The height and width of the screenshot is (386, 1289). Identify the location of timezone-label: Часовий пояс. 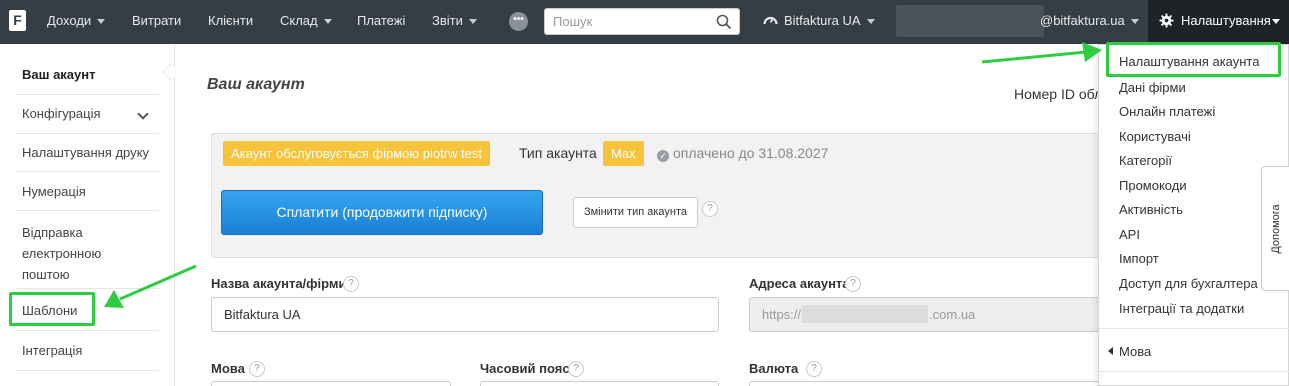
(525, 368).